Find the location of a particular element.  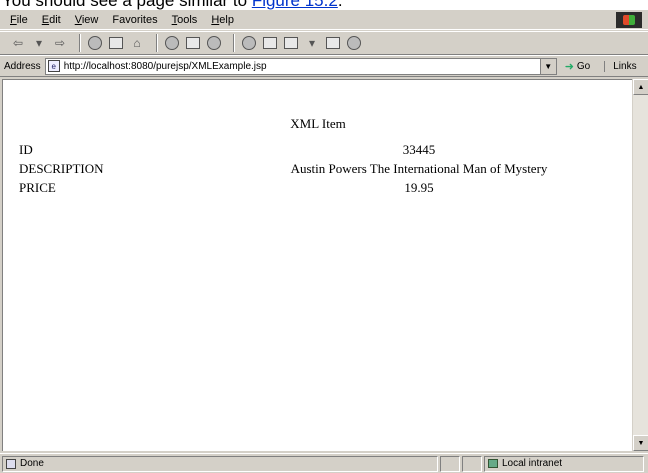

status-text: Done is located at coordinates (32, 463).